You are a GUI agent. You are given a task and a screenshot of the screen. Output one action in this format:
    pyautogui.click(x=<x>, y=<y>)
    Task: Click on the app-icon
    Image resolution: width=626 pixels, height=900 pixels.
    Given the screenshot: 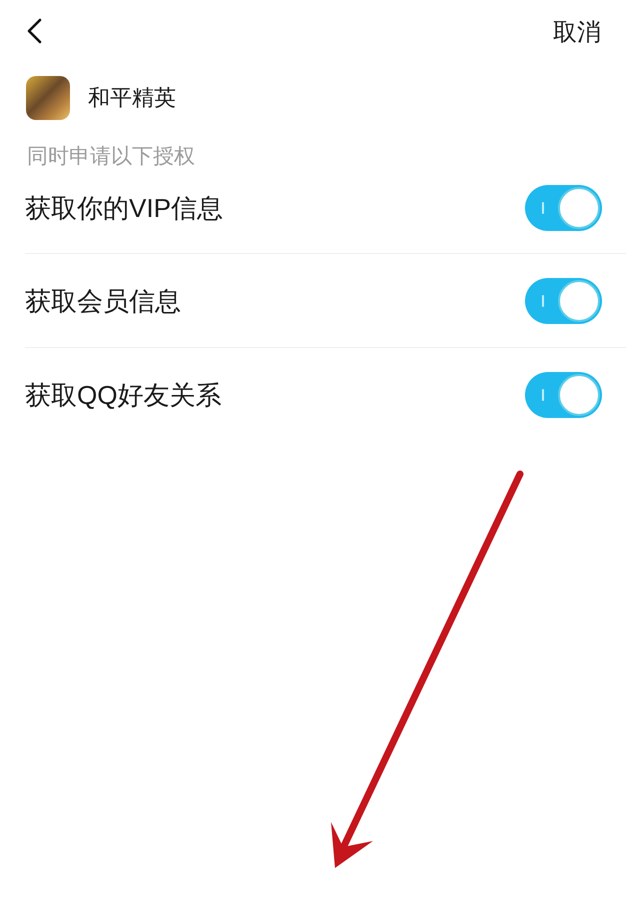 What is the action you would take?
    pyautogui.click(x=48, y=98)
    